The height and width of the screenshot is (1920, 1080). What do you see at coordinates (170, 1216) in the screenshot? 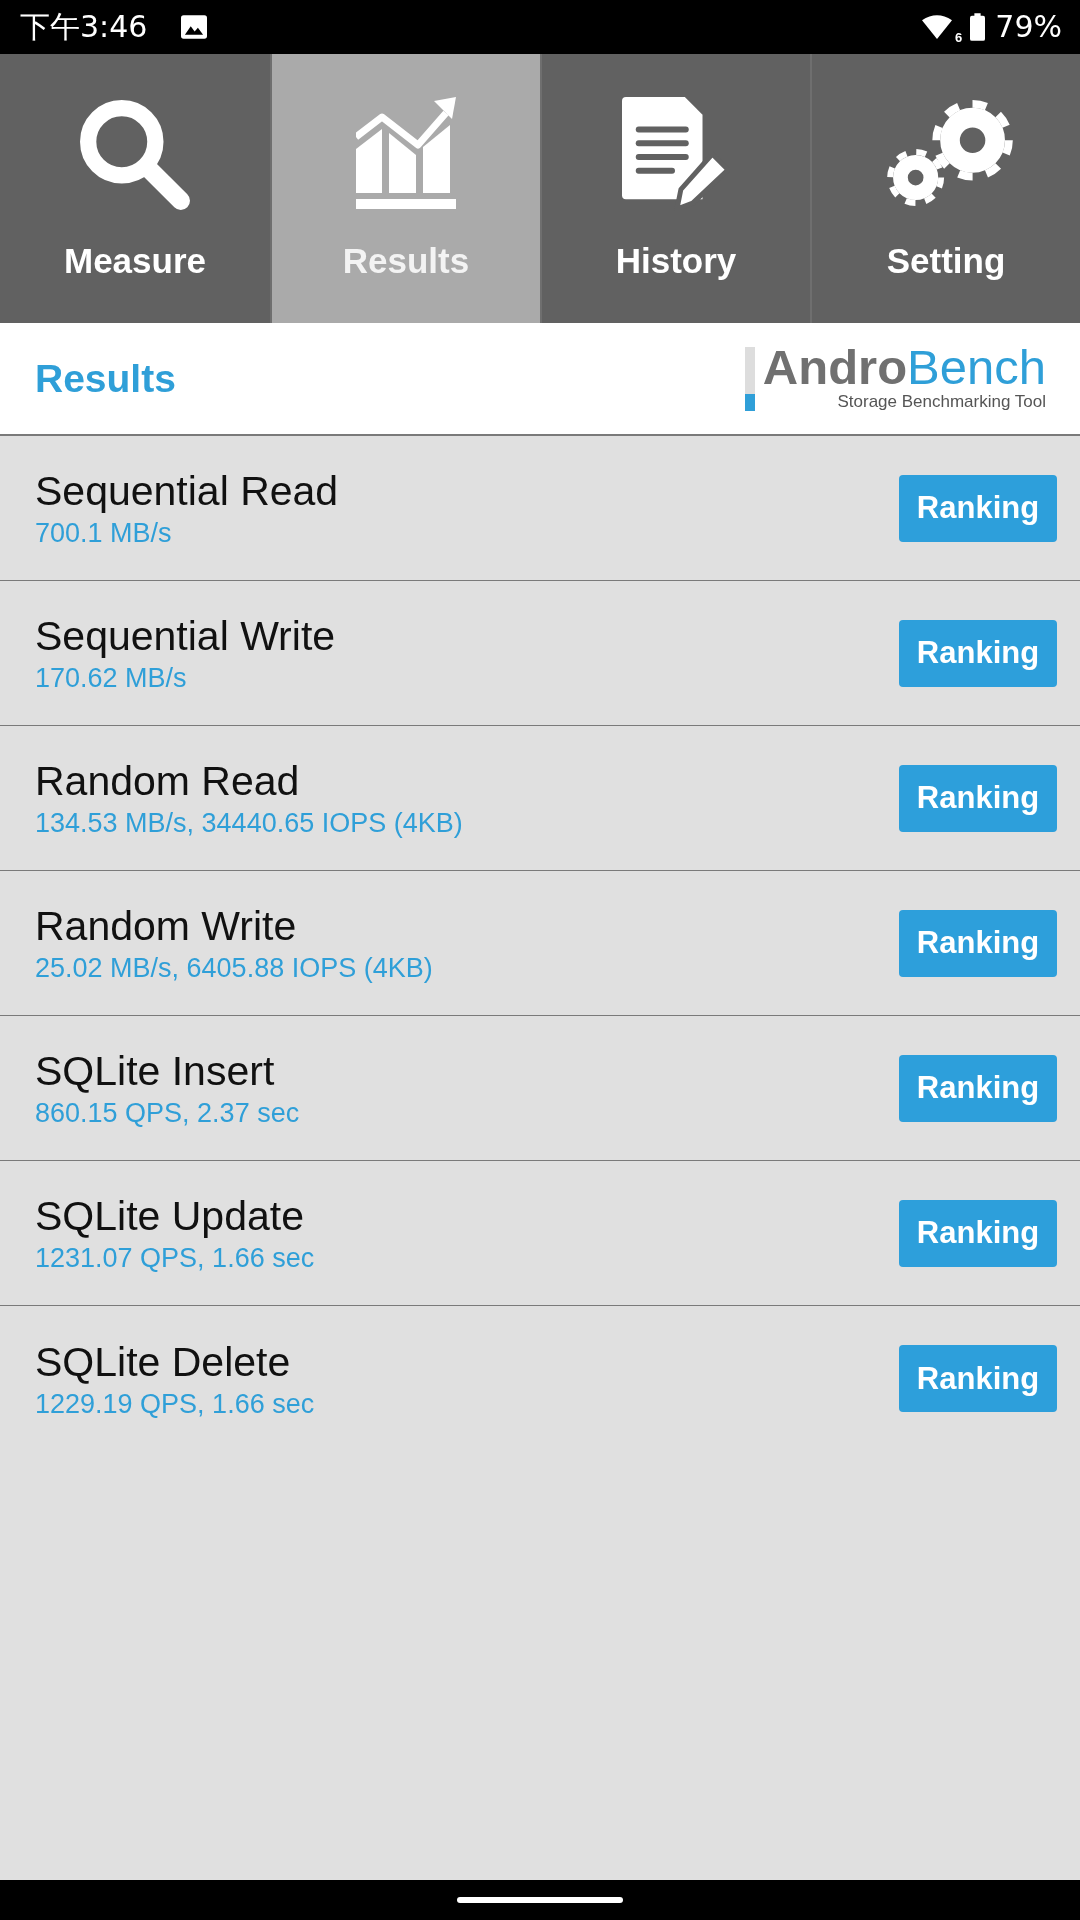
I see `result-name: SQLite Update` at bounding box center [170, 1216].